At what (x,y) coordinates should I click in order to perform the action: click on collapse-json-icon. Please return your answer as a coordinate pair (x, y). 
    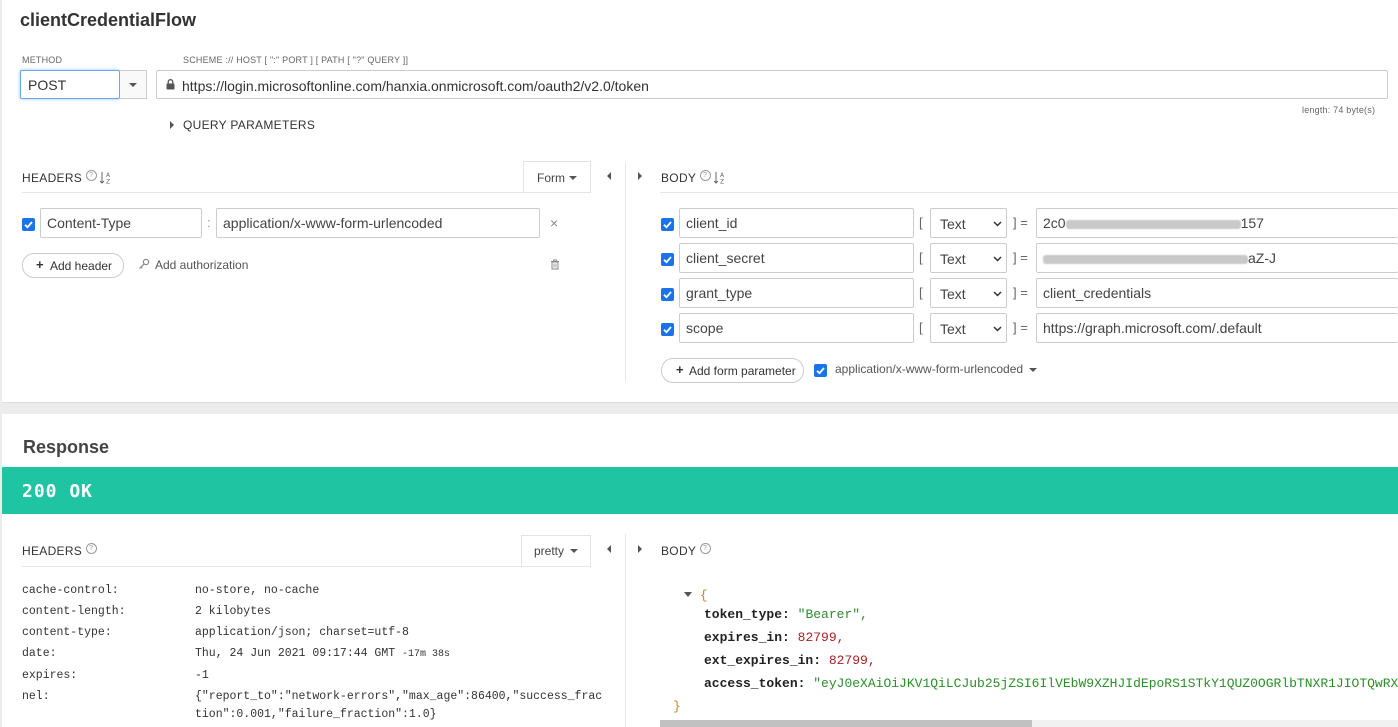
    Looking at the image, I should click on (688, 595).